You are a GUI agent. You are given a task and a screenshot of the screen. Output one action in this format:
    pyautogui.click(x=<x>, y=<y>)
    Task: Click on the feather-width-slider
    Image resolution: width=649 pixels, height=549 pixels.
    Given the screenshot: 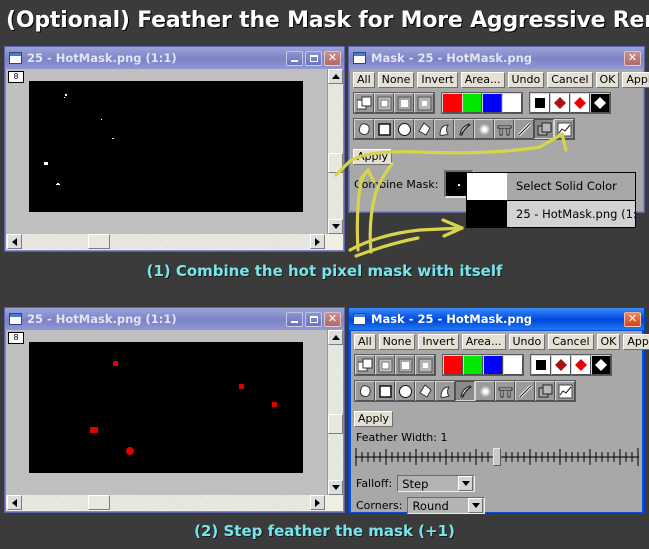 What is the action you would take?
    pyautogui.click(x=497, y=457)
    